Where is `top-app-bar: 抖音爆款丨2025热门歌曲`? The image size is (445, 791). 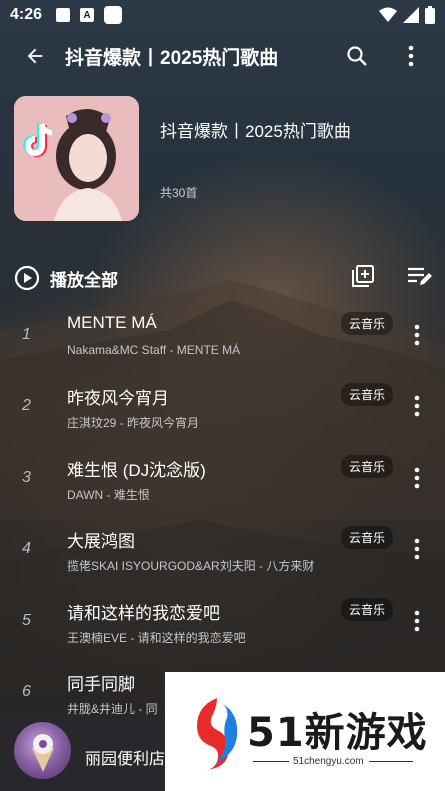
top-app-bar: 抖音爆款丨2025热门歌曲 is located at coordinates (222, 56).